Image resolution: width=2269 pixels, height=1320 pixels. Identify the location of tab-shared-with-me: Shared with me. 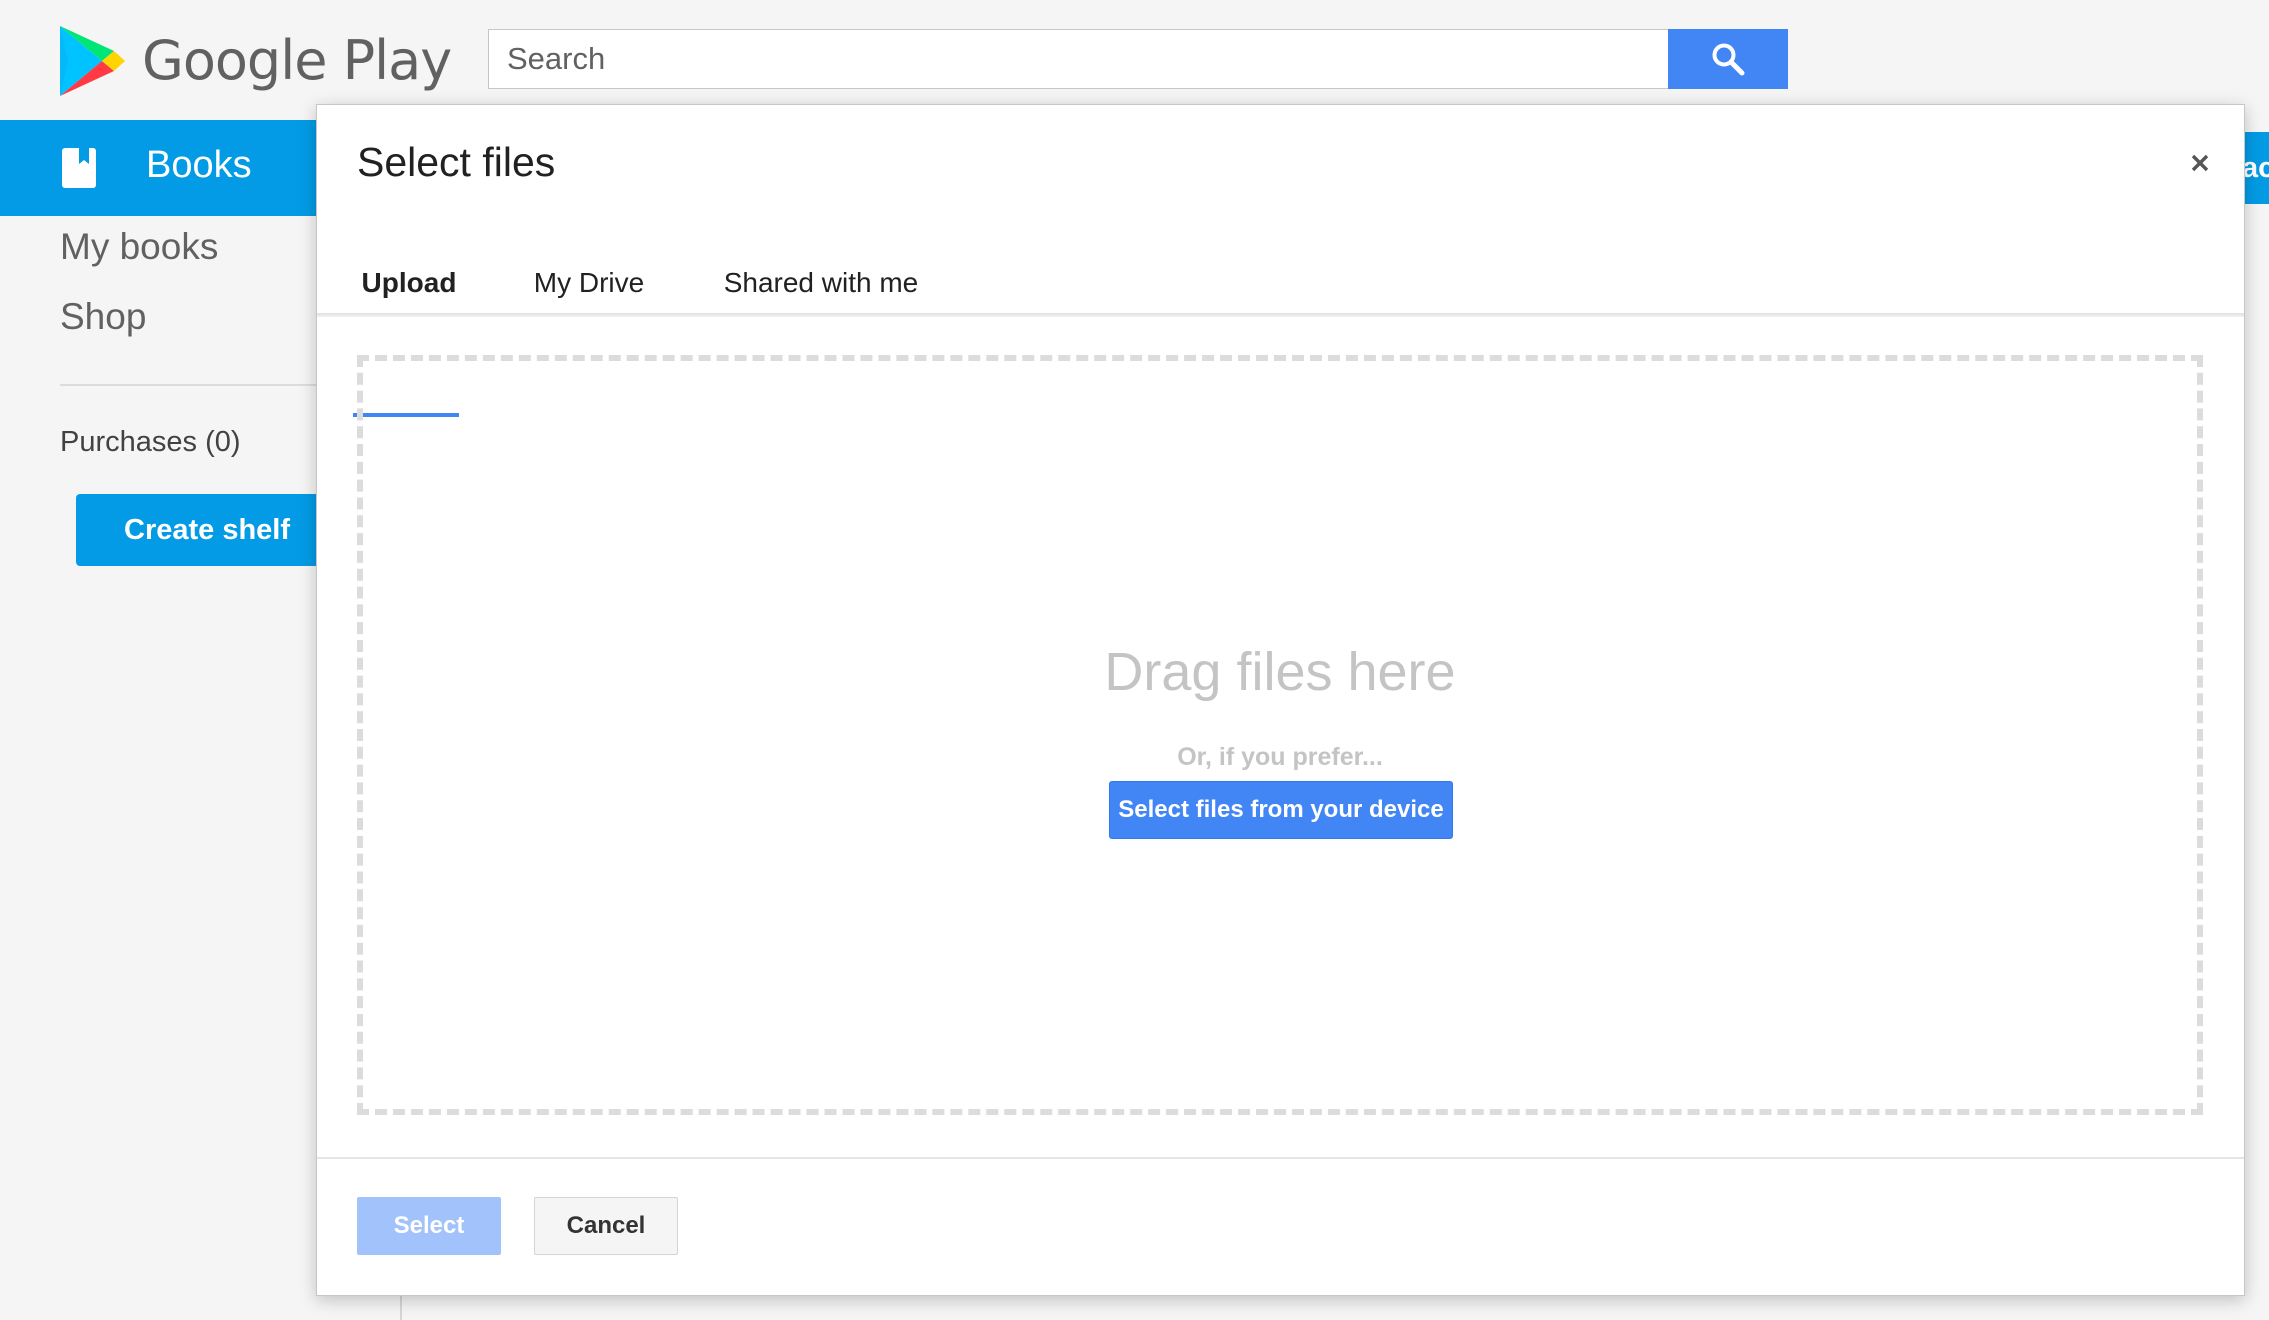
(821, 283).